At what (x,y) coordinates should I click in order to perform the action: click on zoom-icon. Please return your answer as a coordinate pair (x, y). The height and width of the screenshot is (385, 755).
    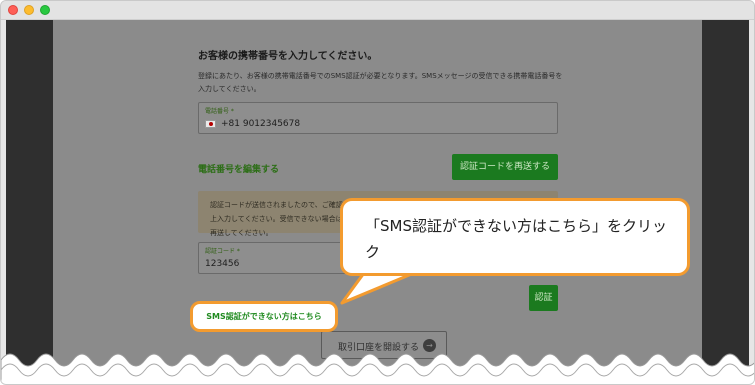
    Looking at the image, I should click on (45, 10).